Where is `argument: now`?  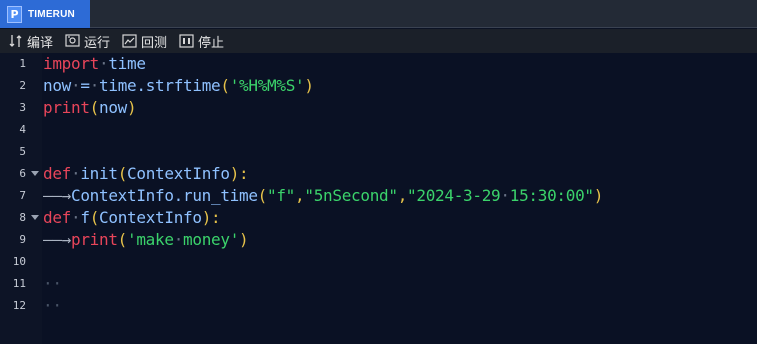
argument: now is located at coordinates (113, 107).